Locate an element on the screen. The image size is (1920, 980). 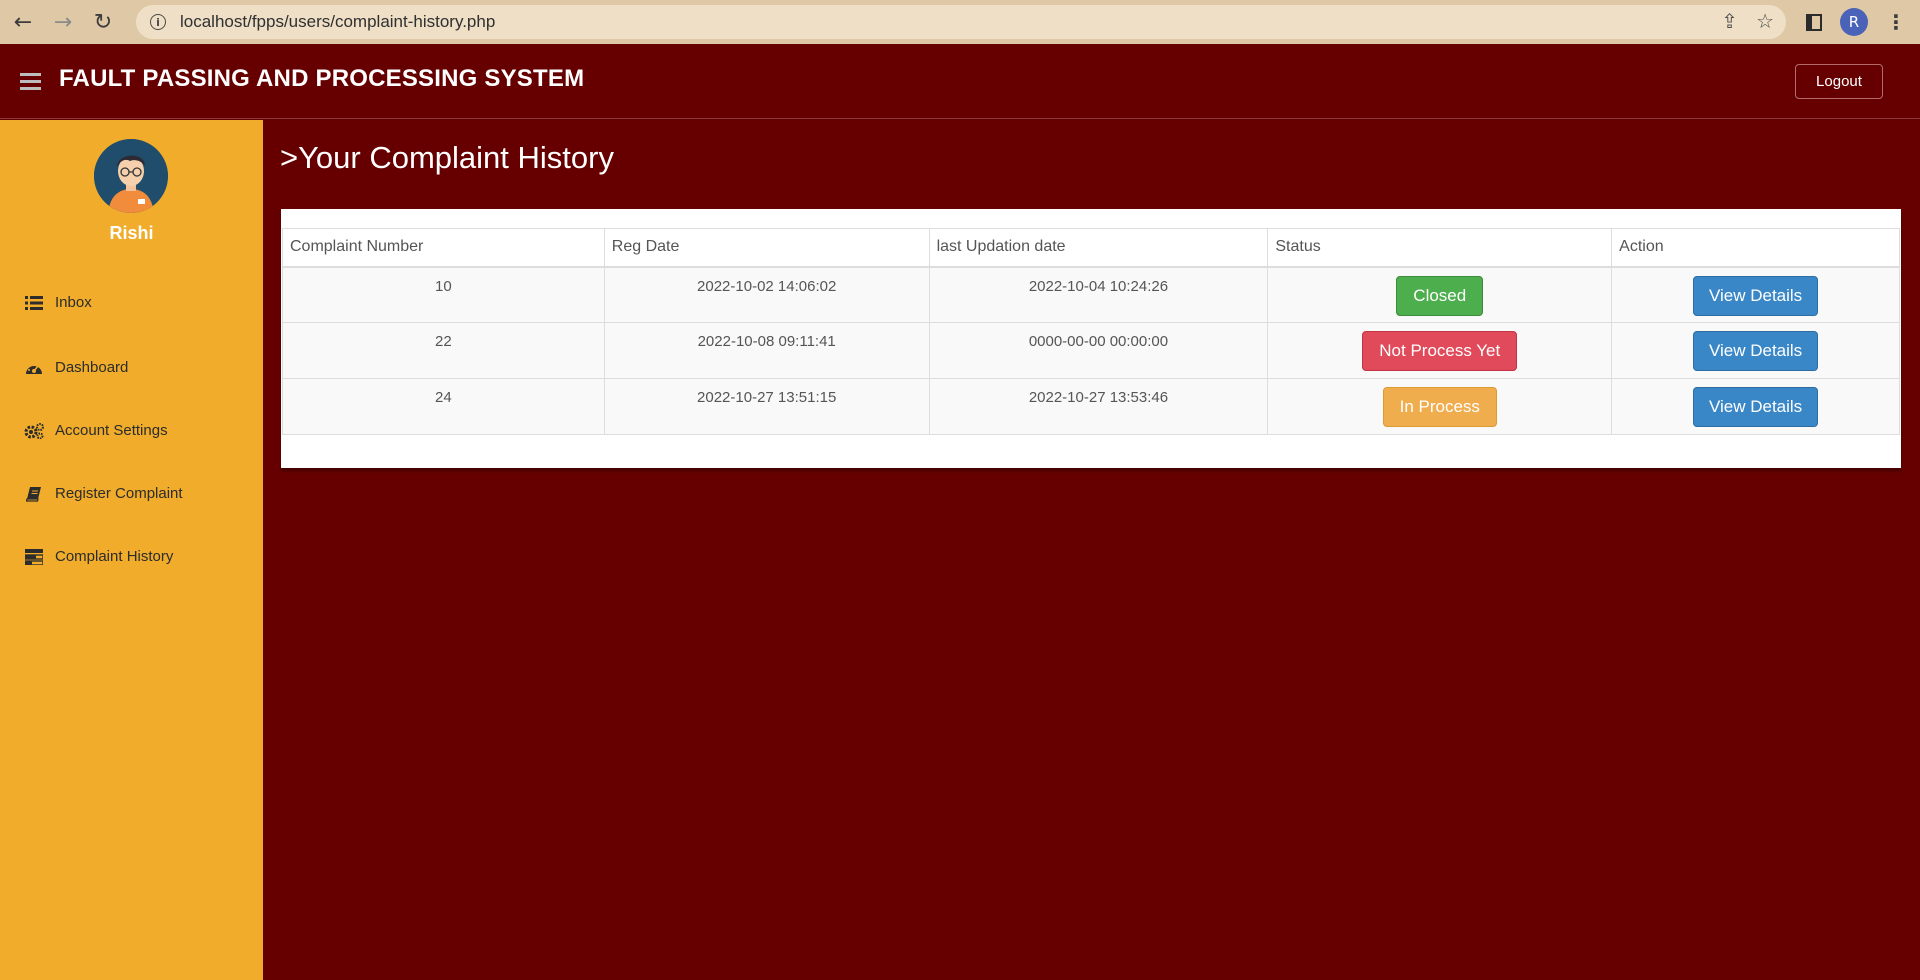
sidebar-item-label: Register Complaint is located at coordinates (119, 493).